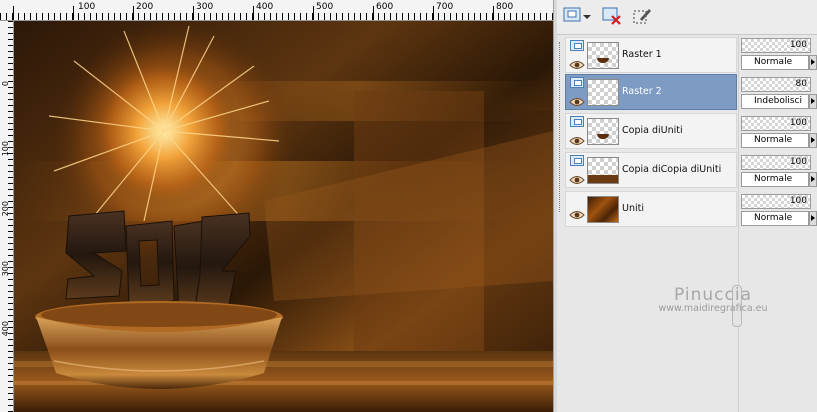 This screenshot has width=817, height=412. I want to click on ruler-label: 700, so click(445, 7).